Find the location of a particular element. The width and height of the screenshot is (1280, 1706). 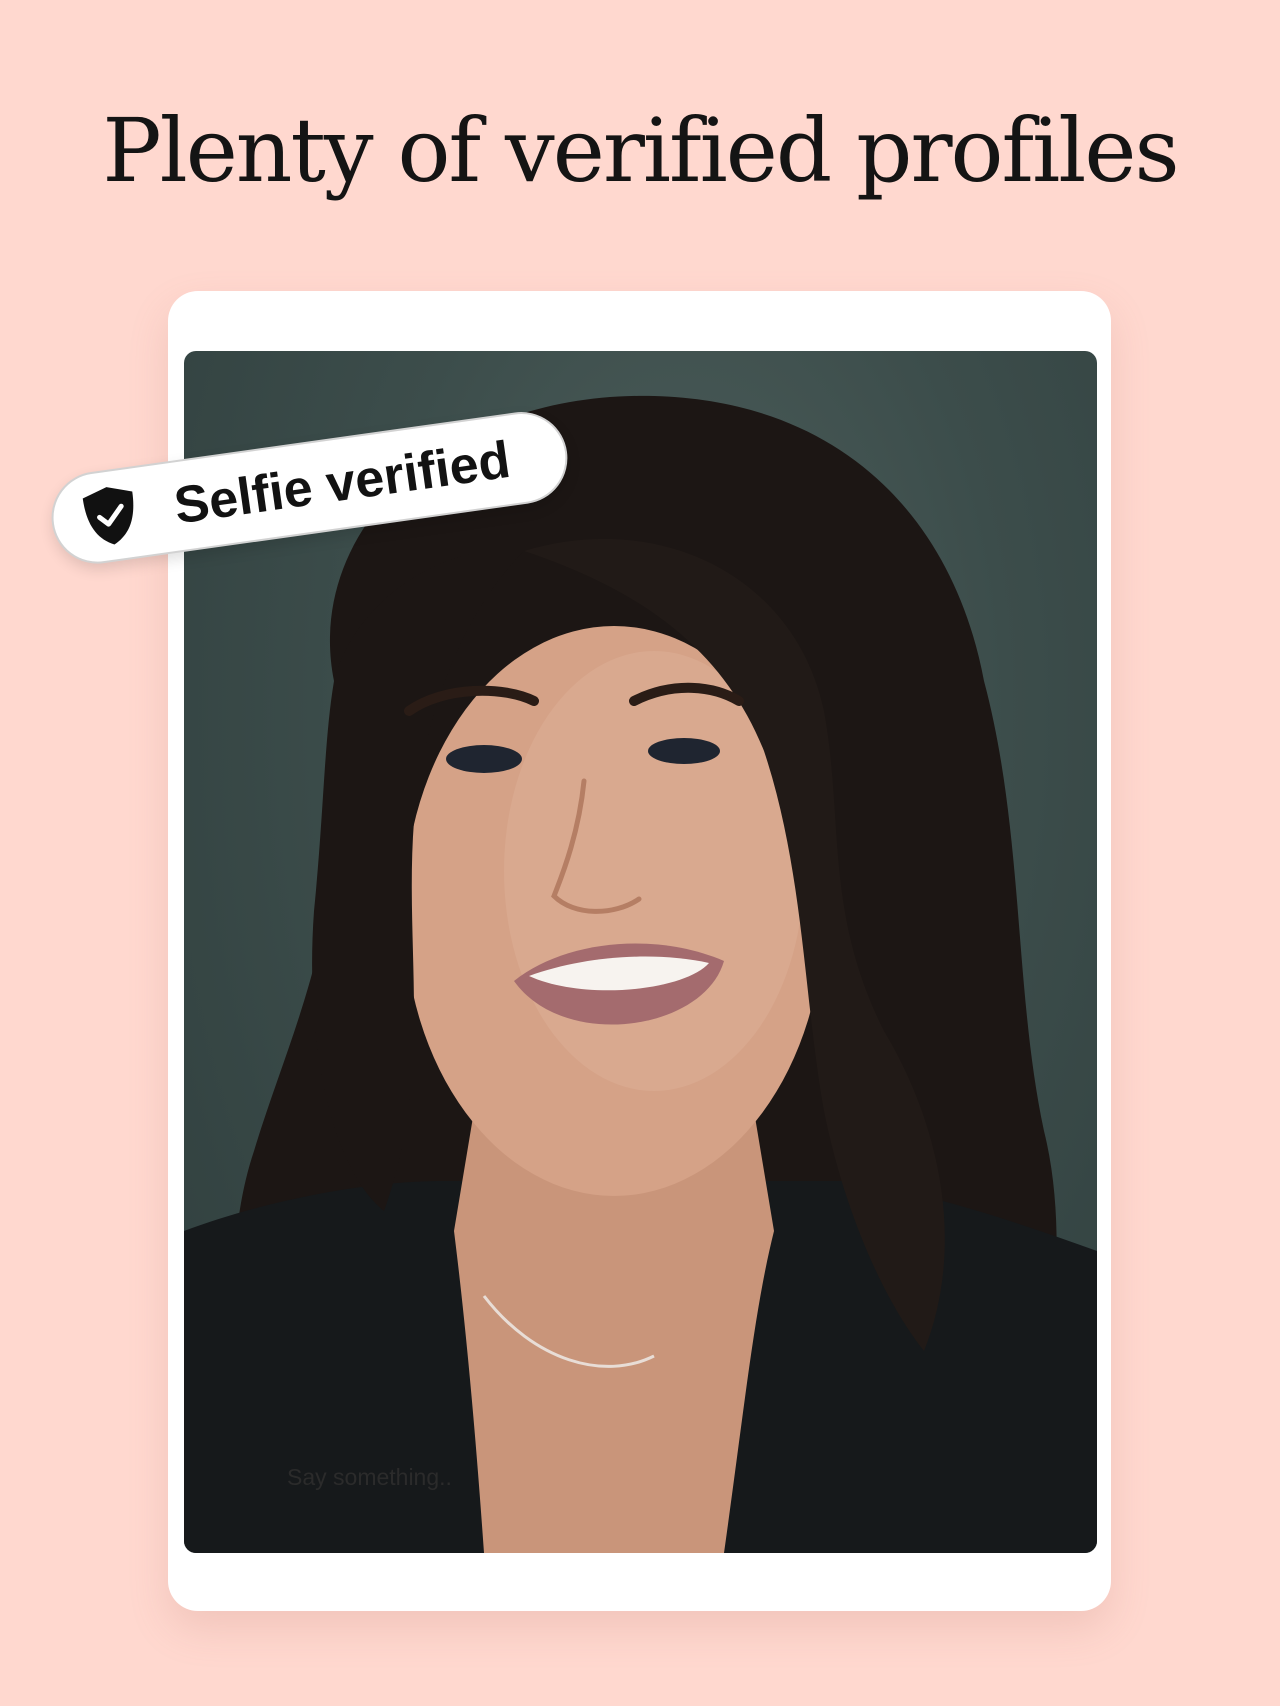

right-eye is located at coordinates (684, 751).